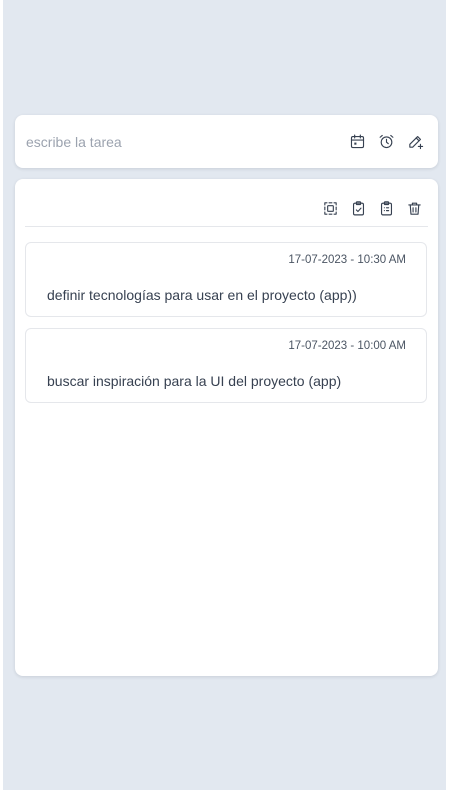  Describe the element at coordinates (330, 208) in the screenshot. I see `select-all-icon` at that location.